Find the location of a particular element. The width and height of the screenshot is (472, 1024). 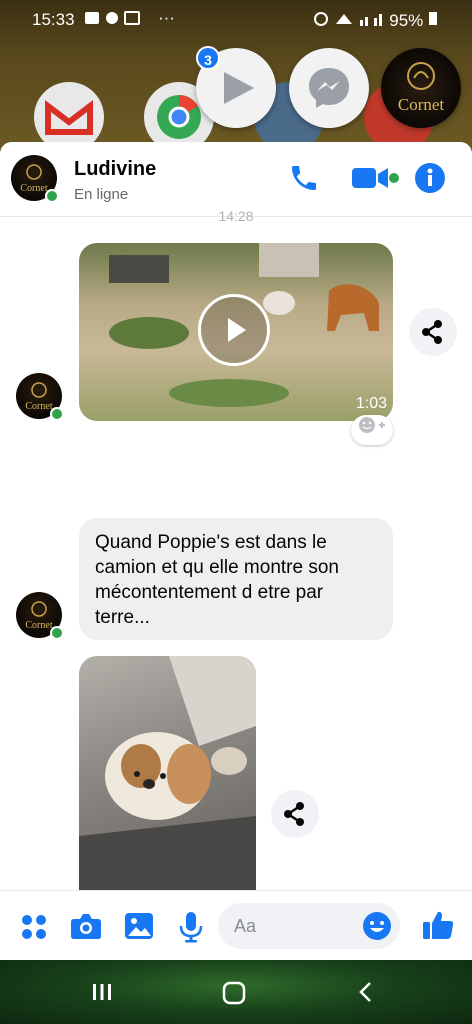

emoji-icon is located at coordinates (377, 926).